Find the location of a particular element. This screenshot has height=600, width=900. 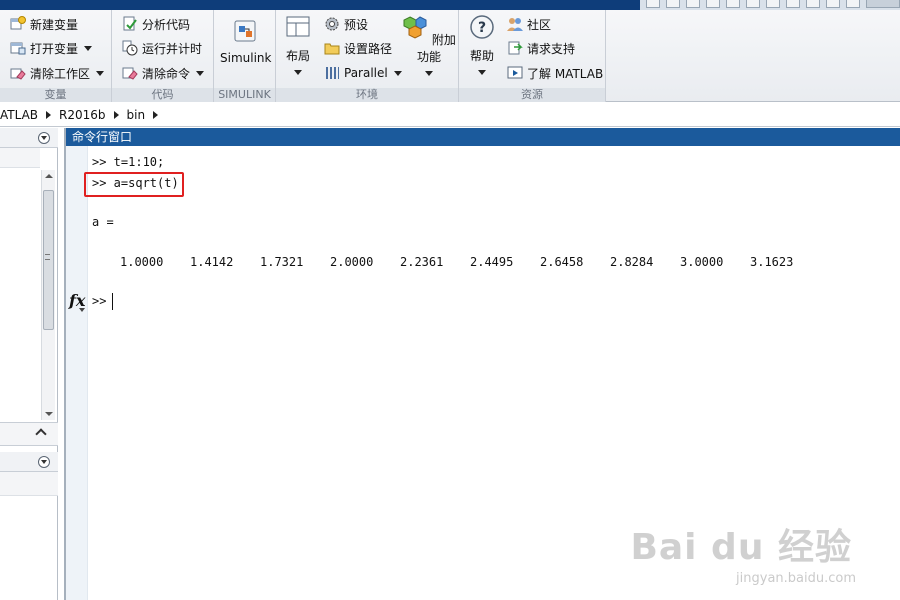

group-label-simulink: SIMULINK is located at coordinates (244, 95).